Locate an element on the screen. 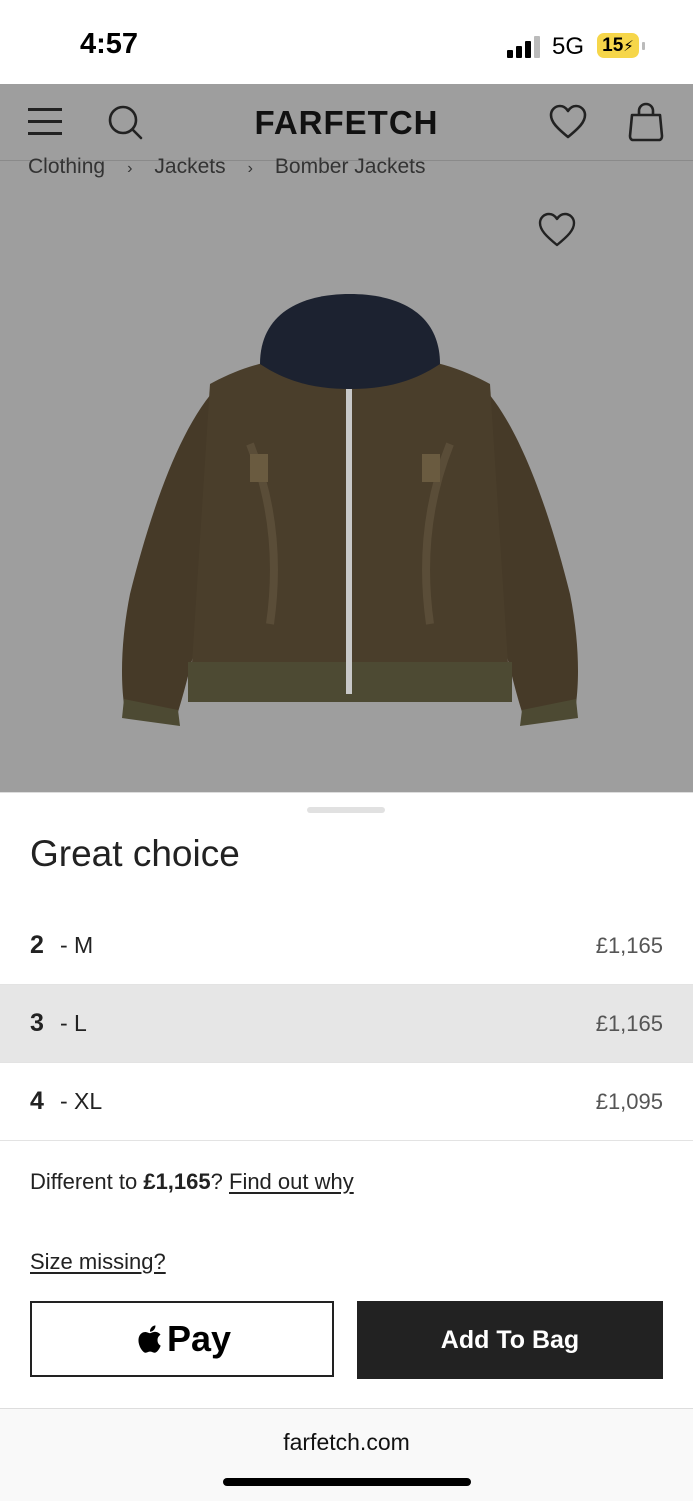 This screenshot has height=1501, width=693. apple-pay-label: Pay is located at coordinates (199, 1338).